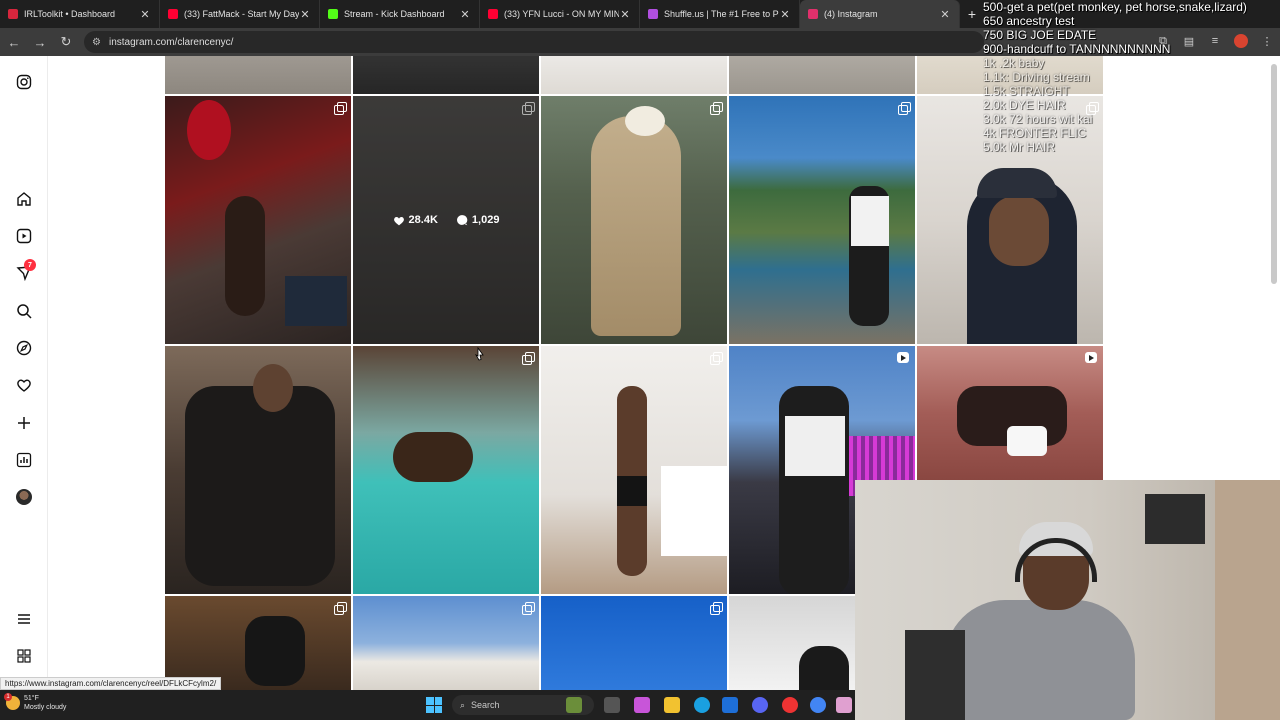 The image size is (1280, 720). What do you see at coordinates (96, 42) in the screenshot?
I see `site-info-icon: ⚙` at bounding box center [96, 42].